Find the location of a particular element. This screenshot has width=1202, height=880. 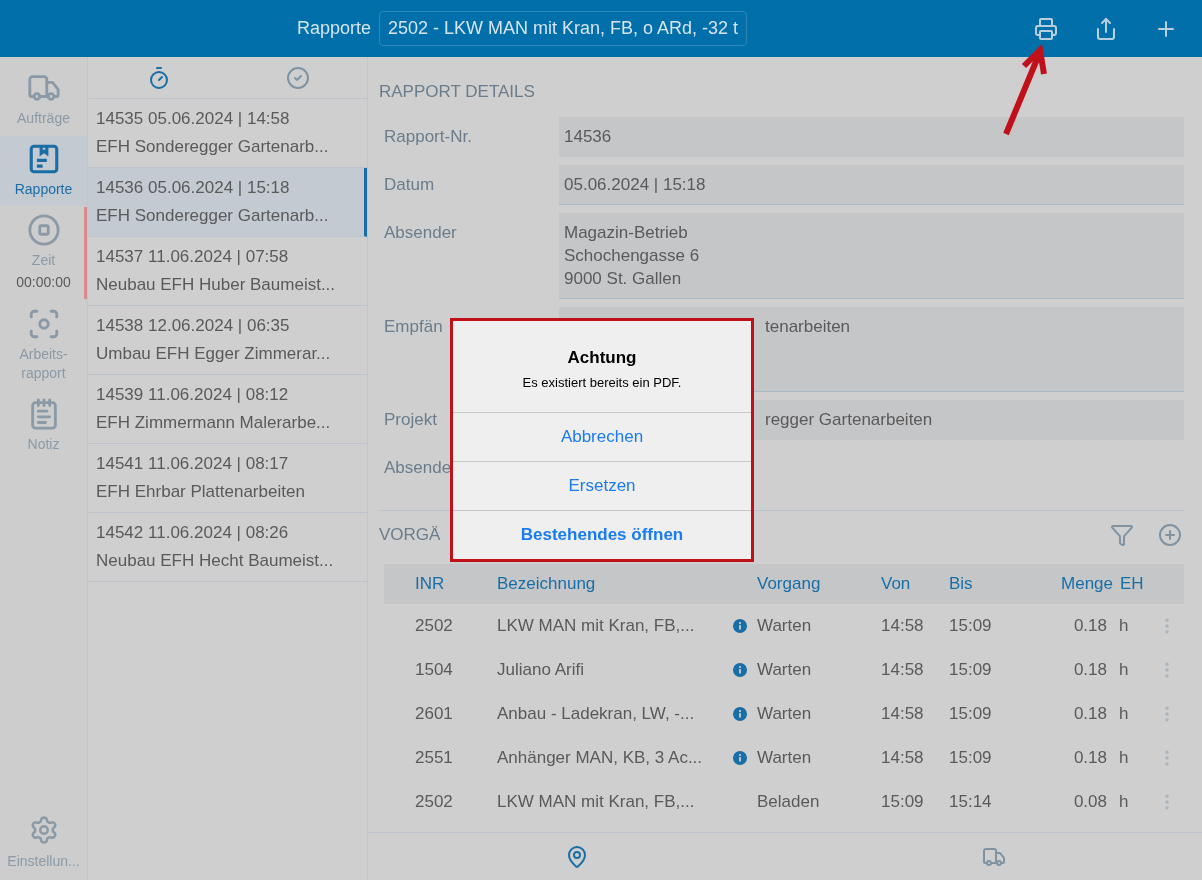

table-cell-text: 2551 is located at coordinates (434, 757).